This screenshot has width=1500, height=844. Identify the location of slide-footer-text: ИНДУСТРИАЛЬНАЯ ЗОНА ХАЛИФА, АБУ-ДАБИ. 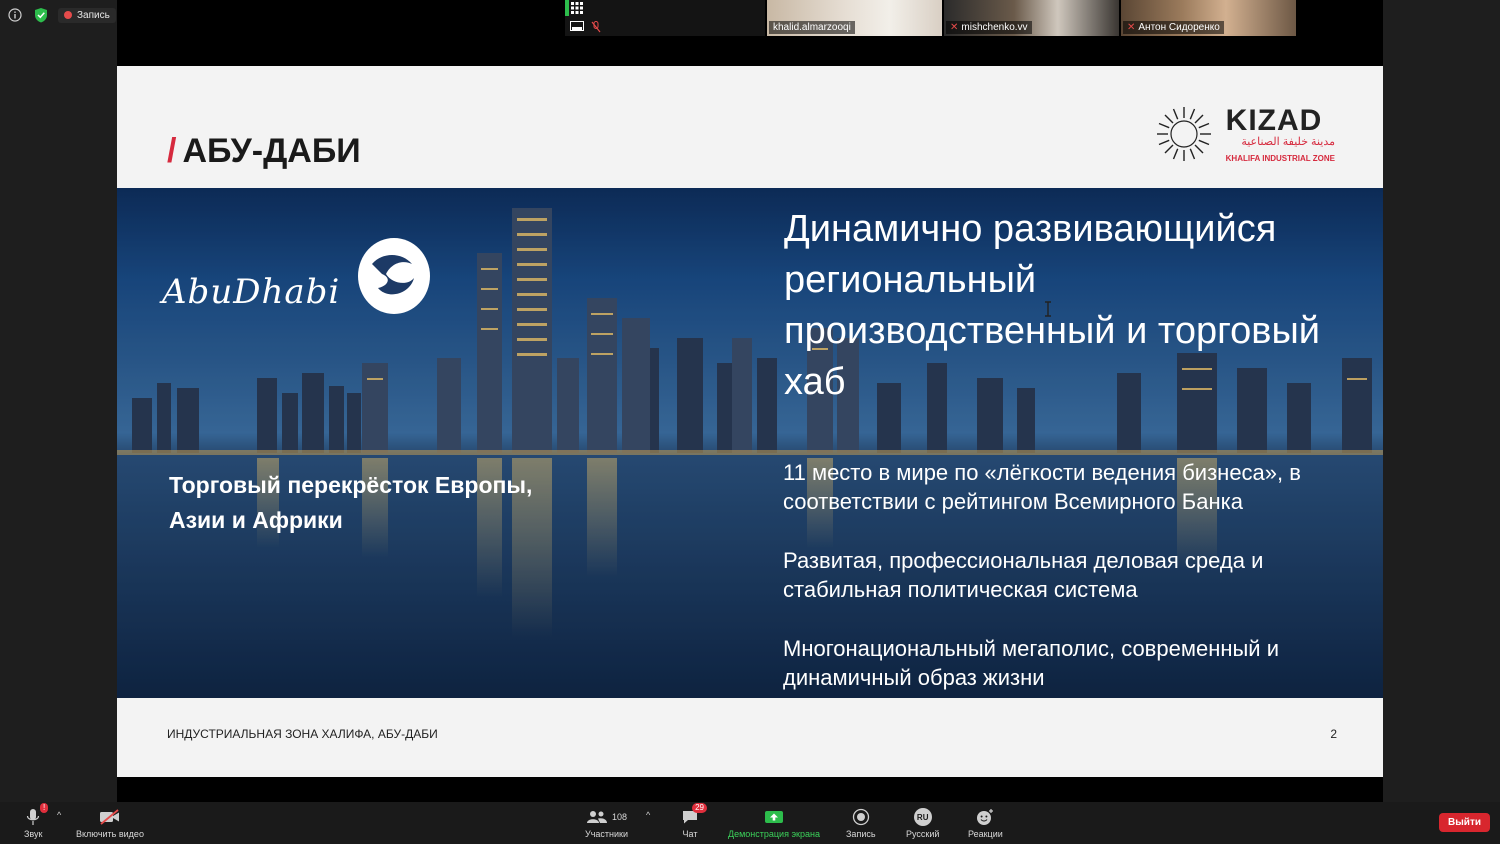
(302, 734).